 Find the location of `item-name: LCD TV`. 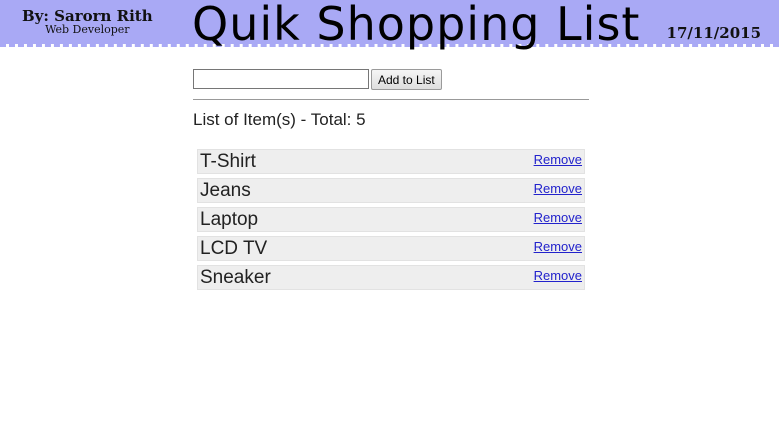

item-name: LCD TV is located at coordinates (234, 248).